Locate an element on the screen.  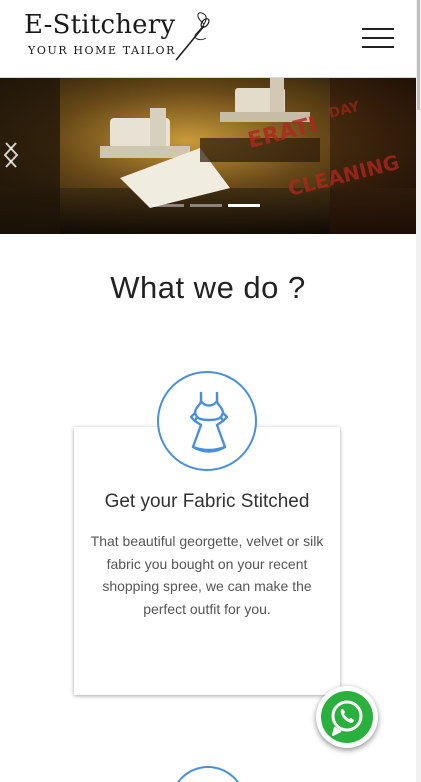
logo: E-Stitchery YOUR HOME TAILOR is located at coordinates (119, 38).